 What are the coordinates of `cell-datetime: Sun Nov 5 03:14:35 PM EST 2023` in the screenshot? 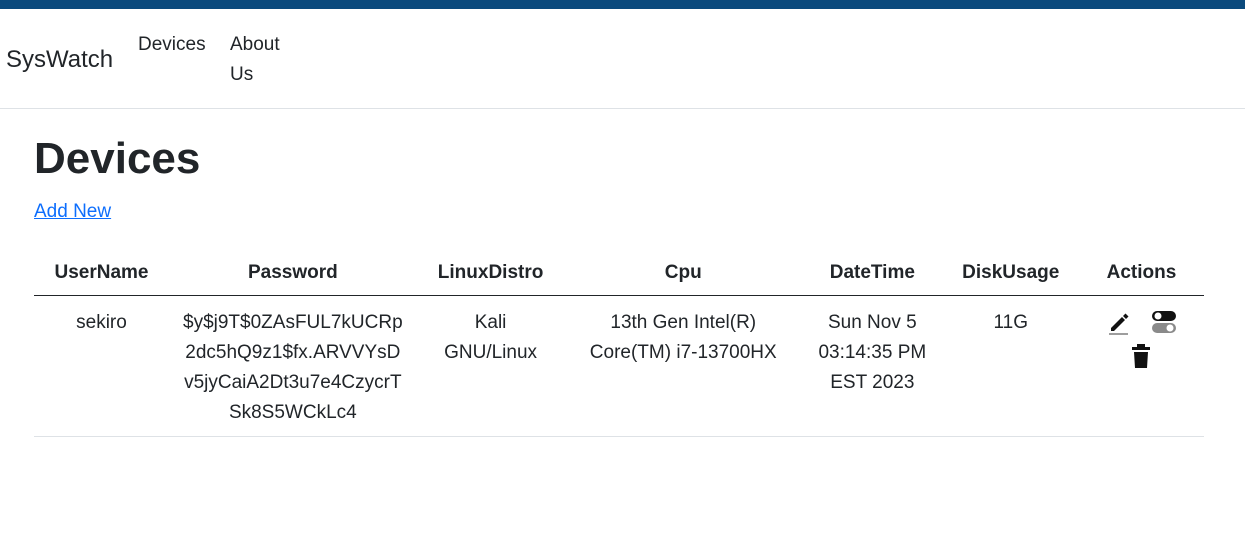 It's located at (872, 366).